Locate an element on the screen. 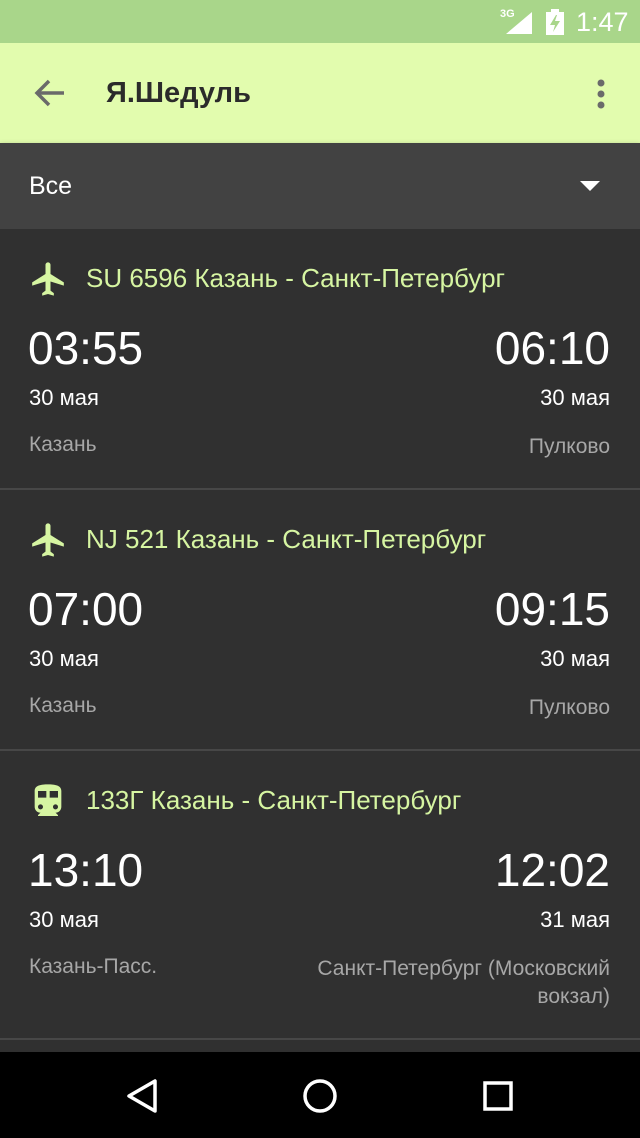  dropdown-arrow-icon is located at coordinates (590, 186).